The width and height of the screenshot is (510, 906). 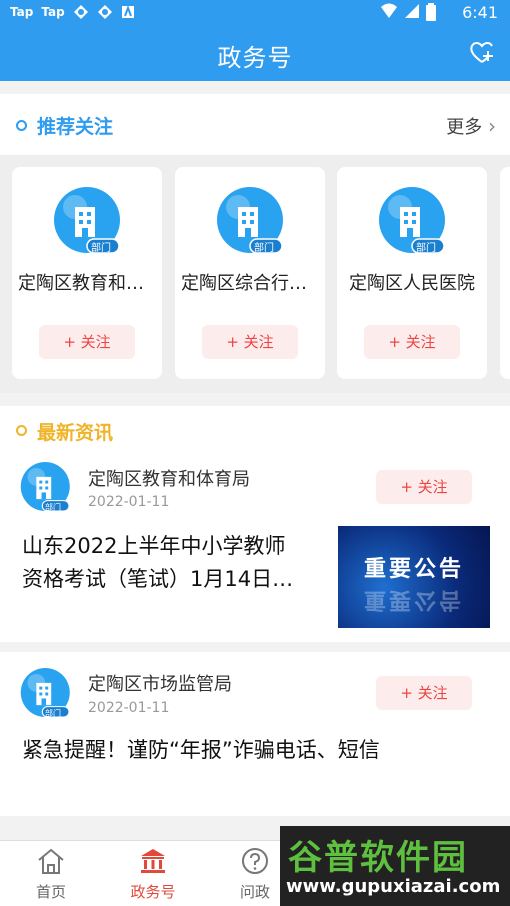 What do you see at coordinates (87, 283) in the screenshot?
I see `org-name: 定陶区教育和体育局` at bounding box center [87, 283].